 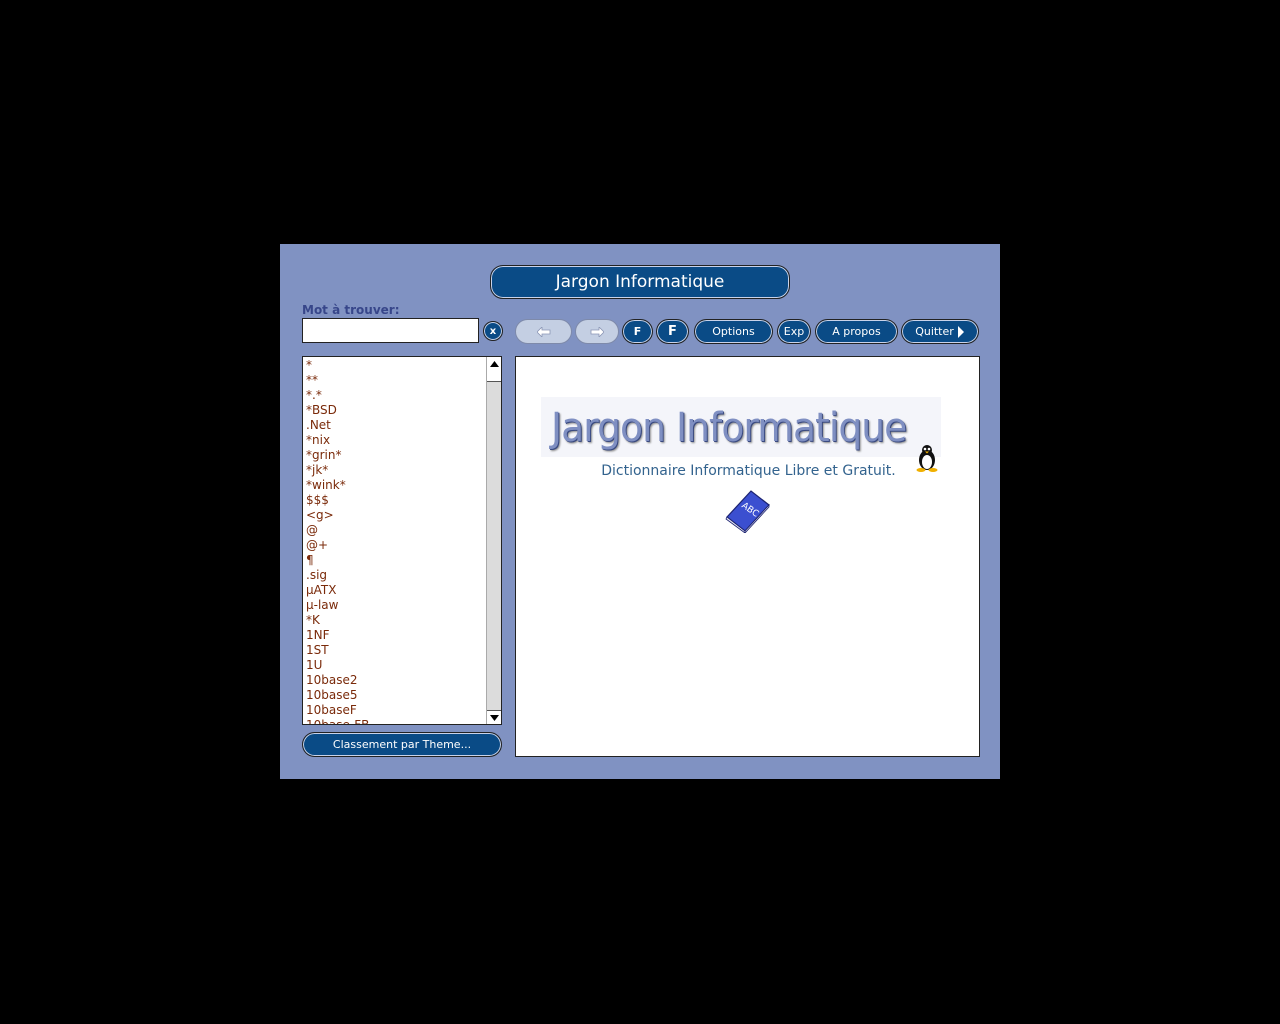 What do you see at coordinates (337, 721) in the screenshot?
I see `word-list-item: 10base-FB` at bounding box center [337, 721].